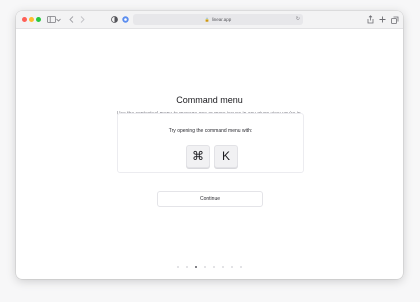  What do you see at coordinates (226, 156) in the screenshot?
I see `k-key: K` at bounding box center [226, 156].